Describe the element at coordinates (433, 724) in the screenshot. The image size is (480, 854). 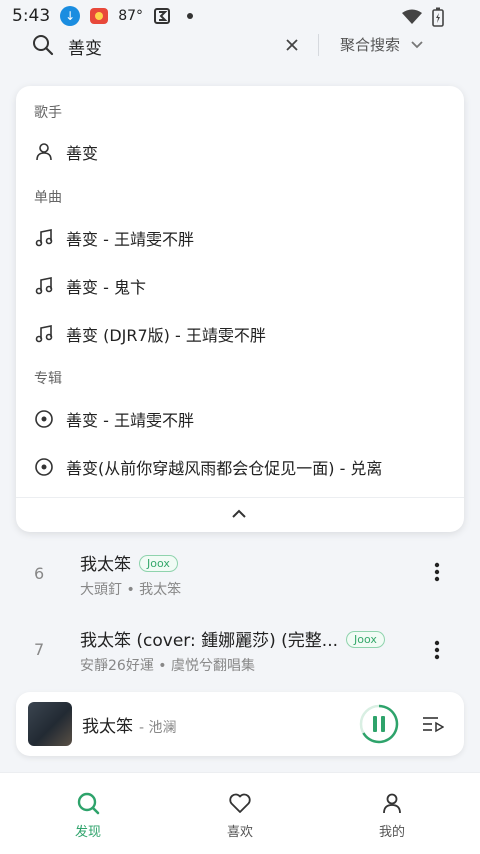
I see `playlist-icon` at that location.